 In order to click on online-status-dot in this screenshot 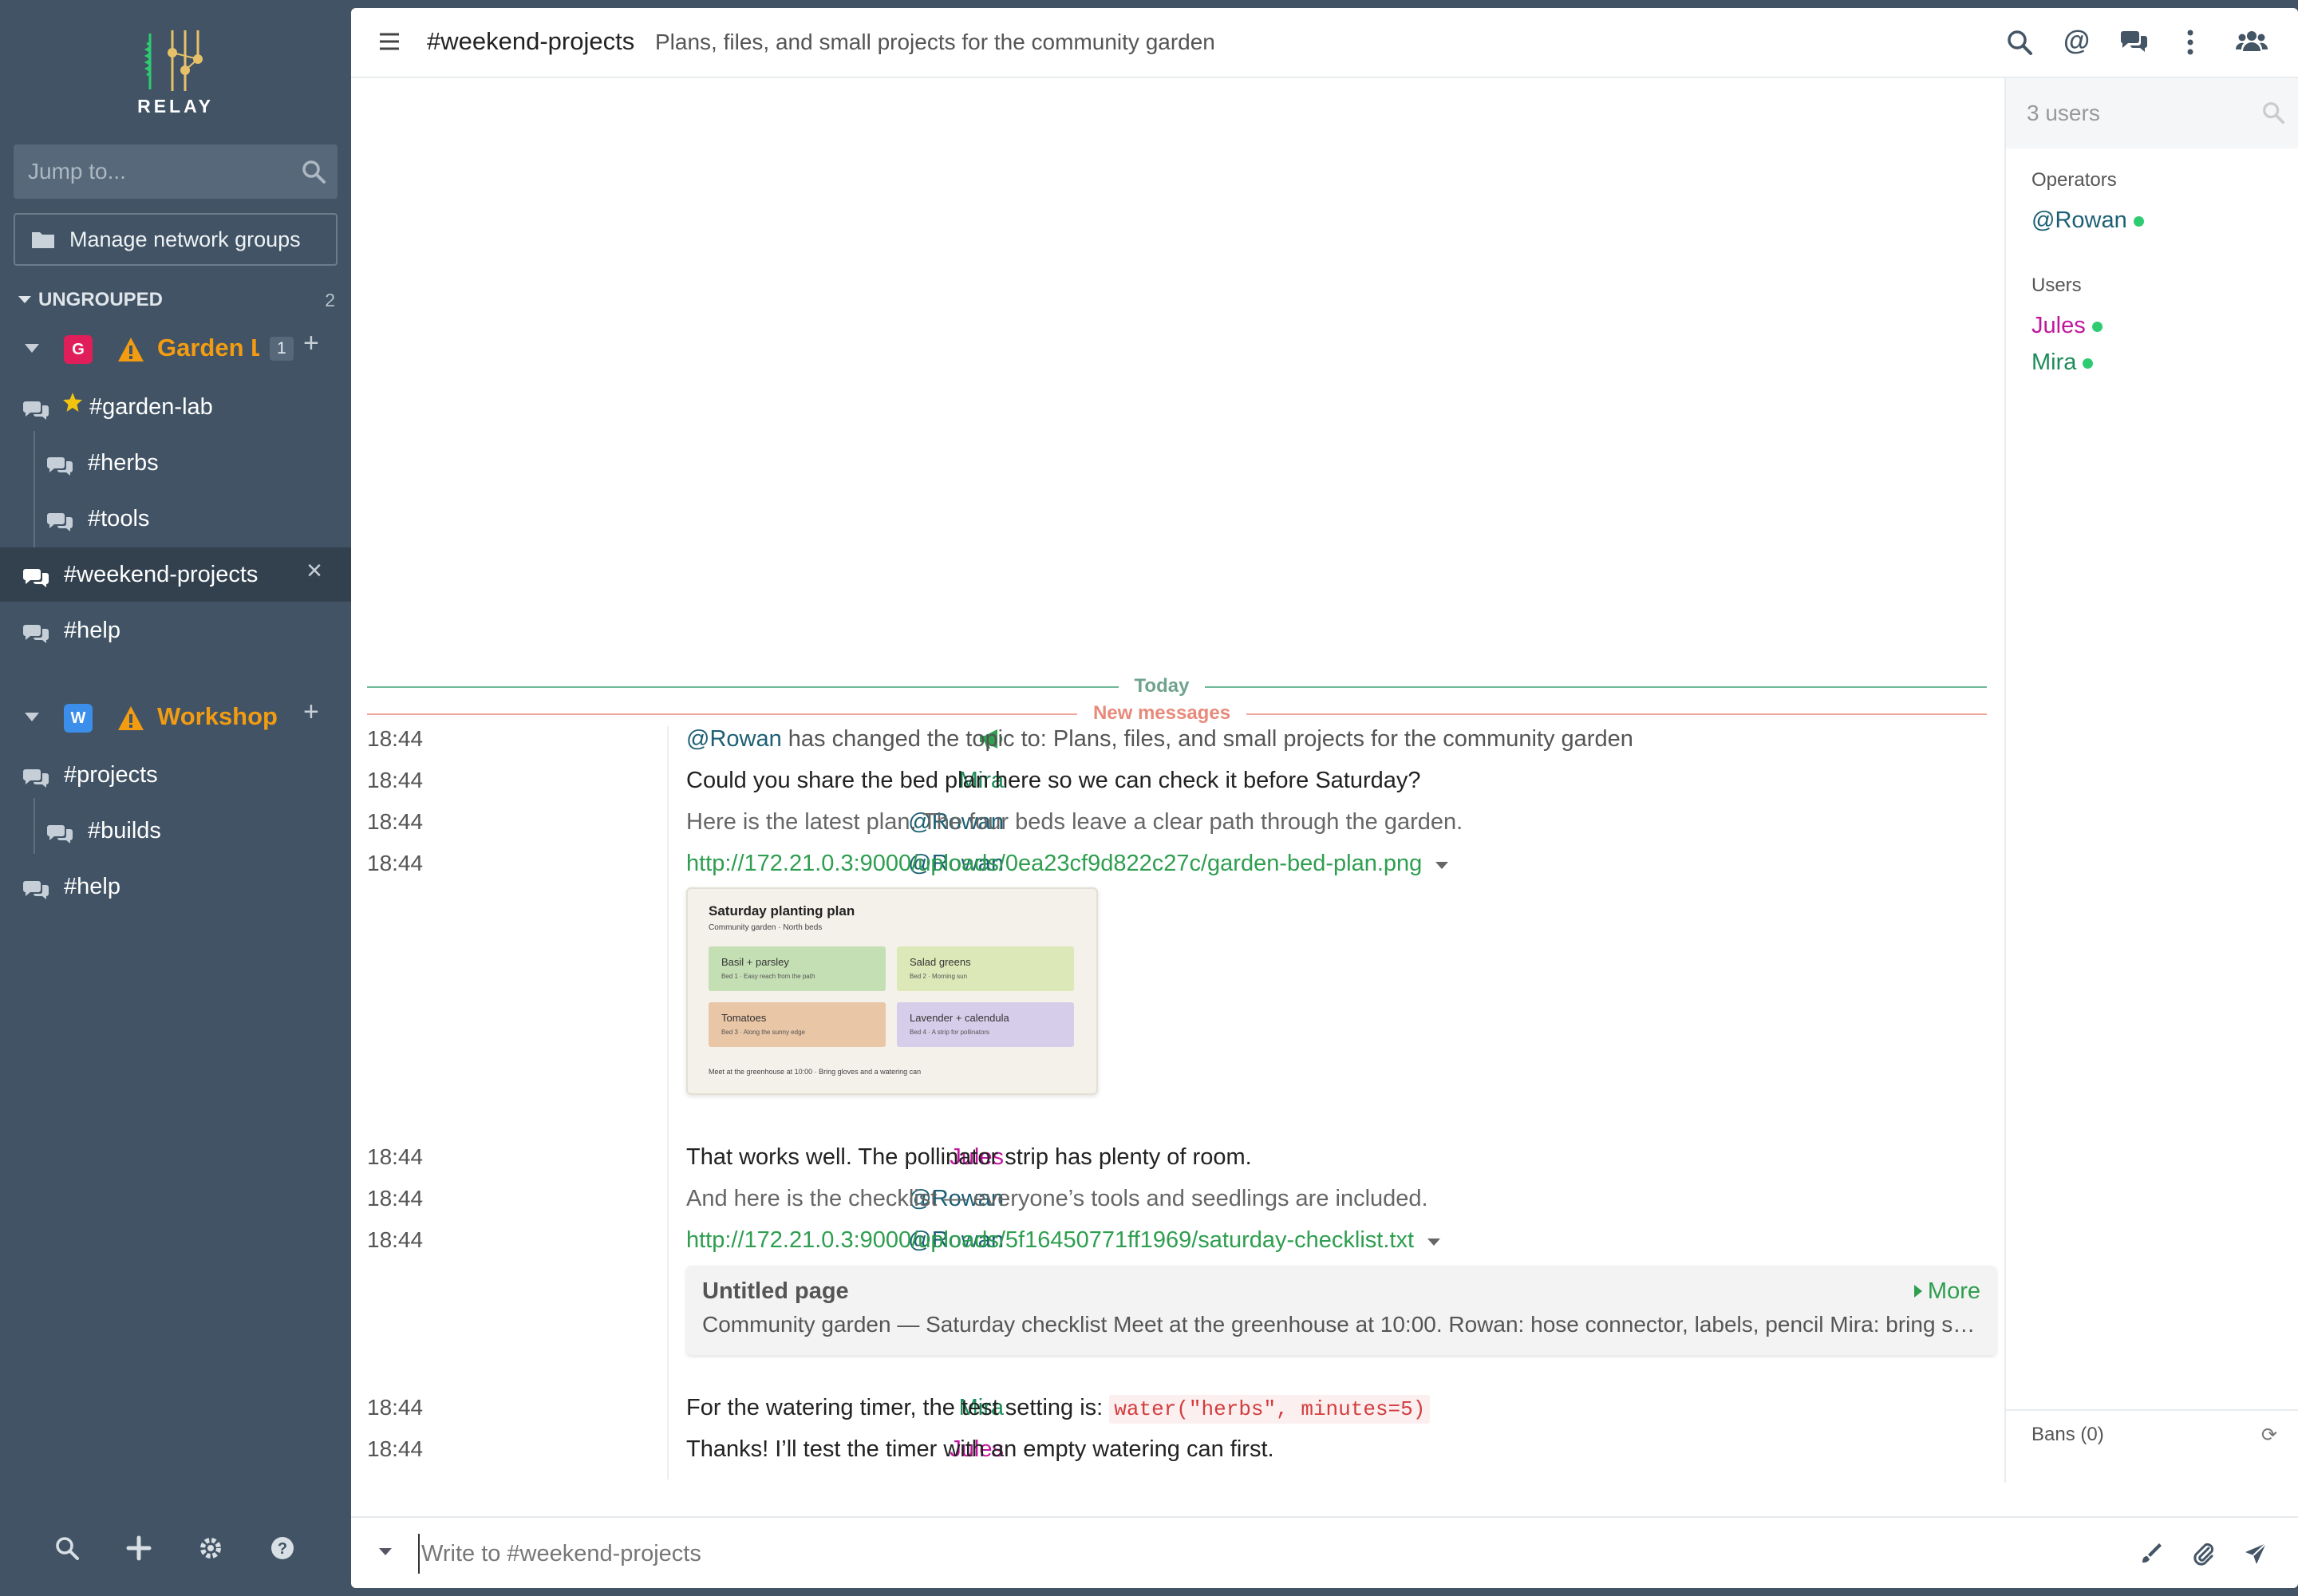, I will do `click(2088, 363)`.